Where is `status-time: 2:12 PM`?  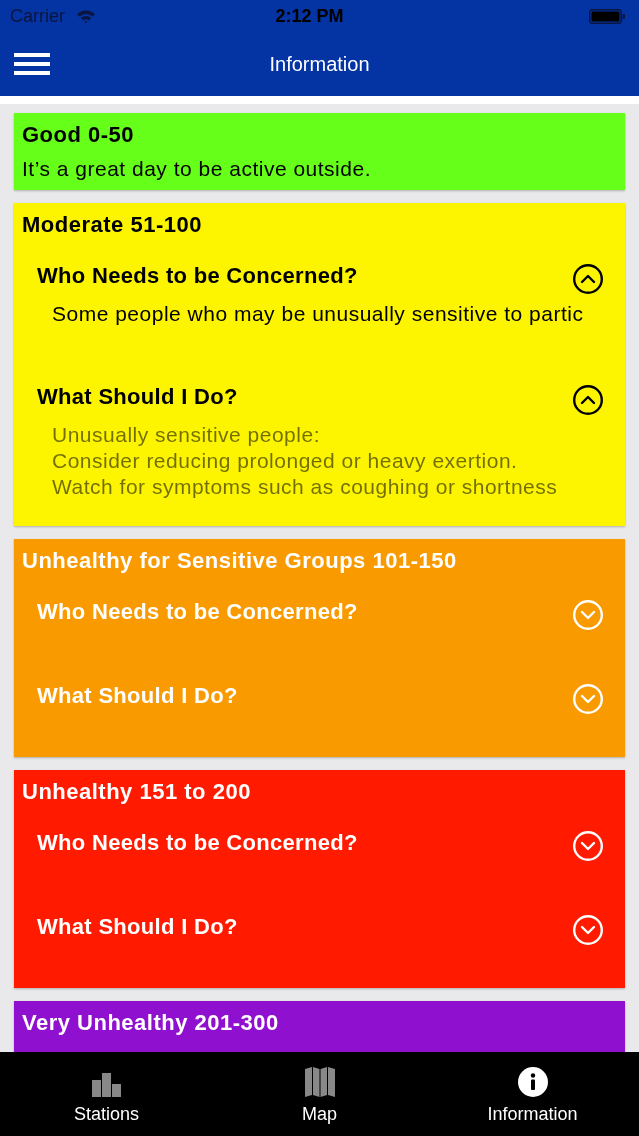 status-time: 2:12 PM is located at coordinates (310, 16).